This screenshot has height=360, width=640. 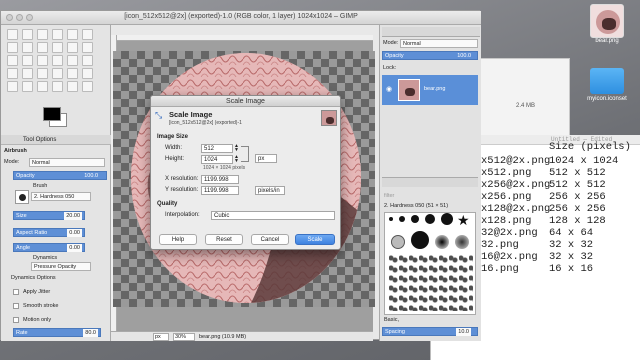 I want to click on width-stepper-icon: ▲ ▼, so click(x=236, y=148).